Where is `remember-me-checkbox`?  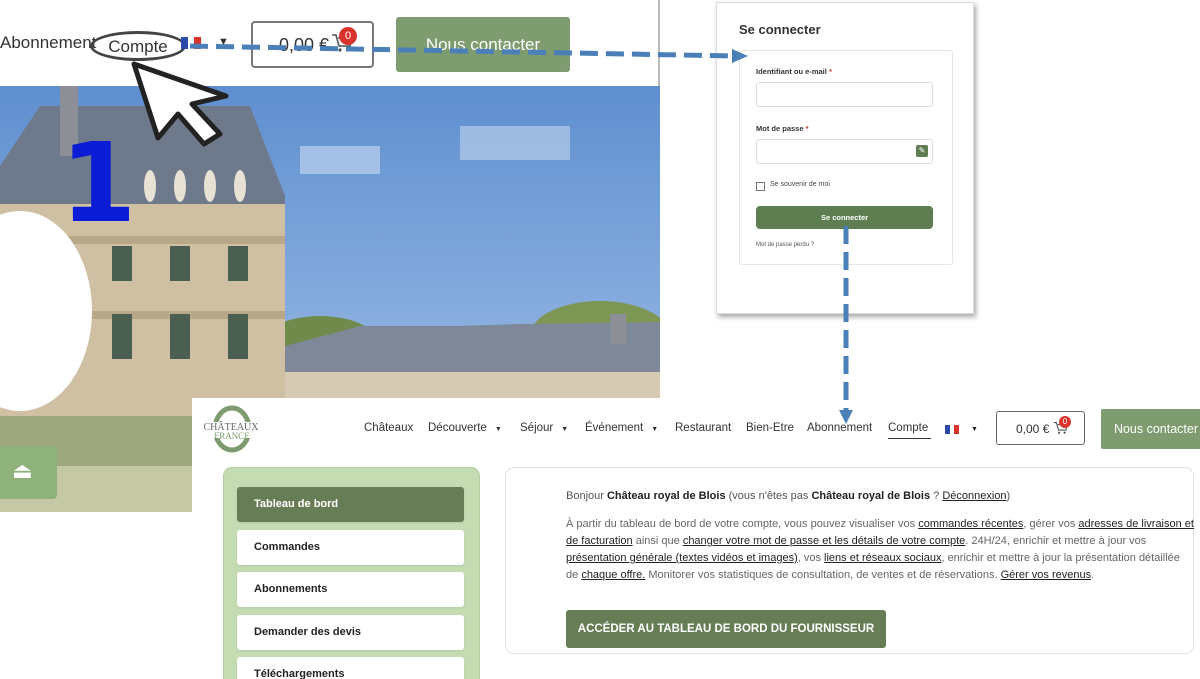 remember-me-checkbox is located at coordinates (760, 186).